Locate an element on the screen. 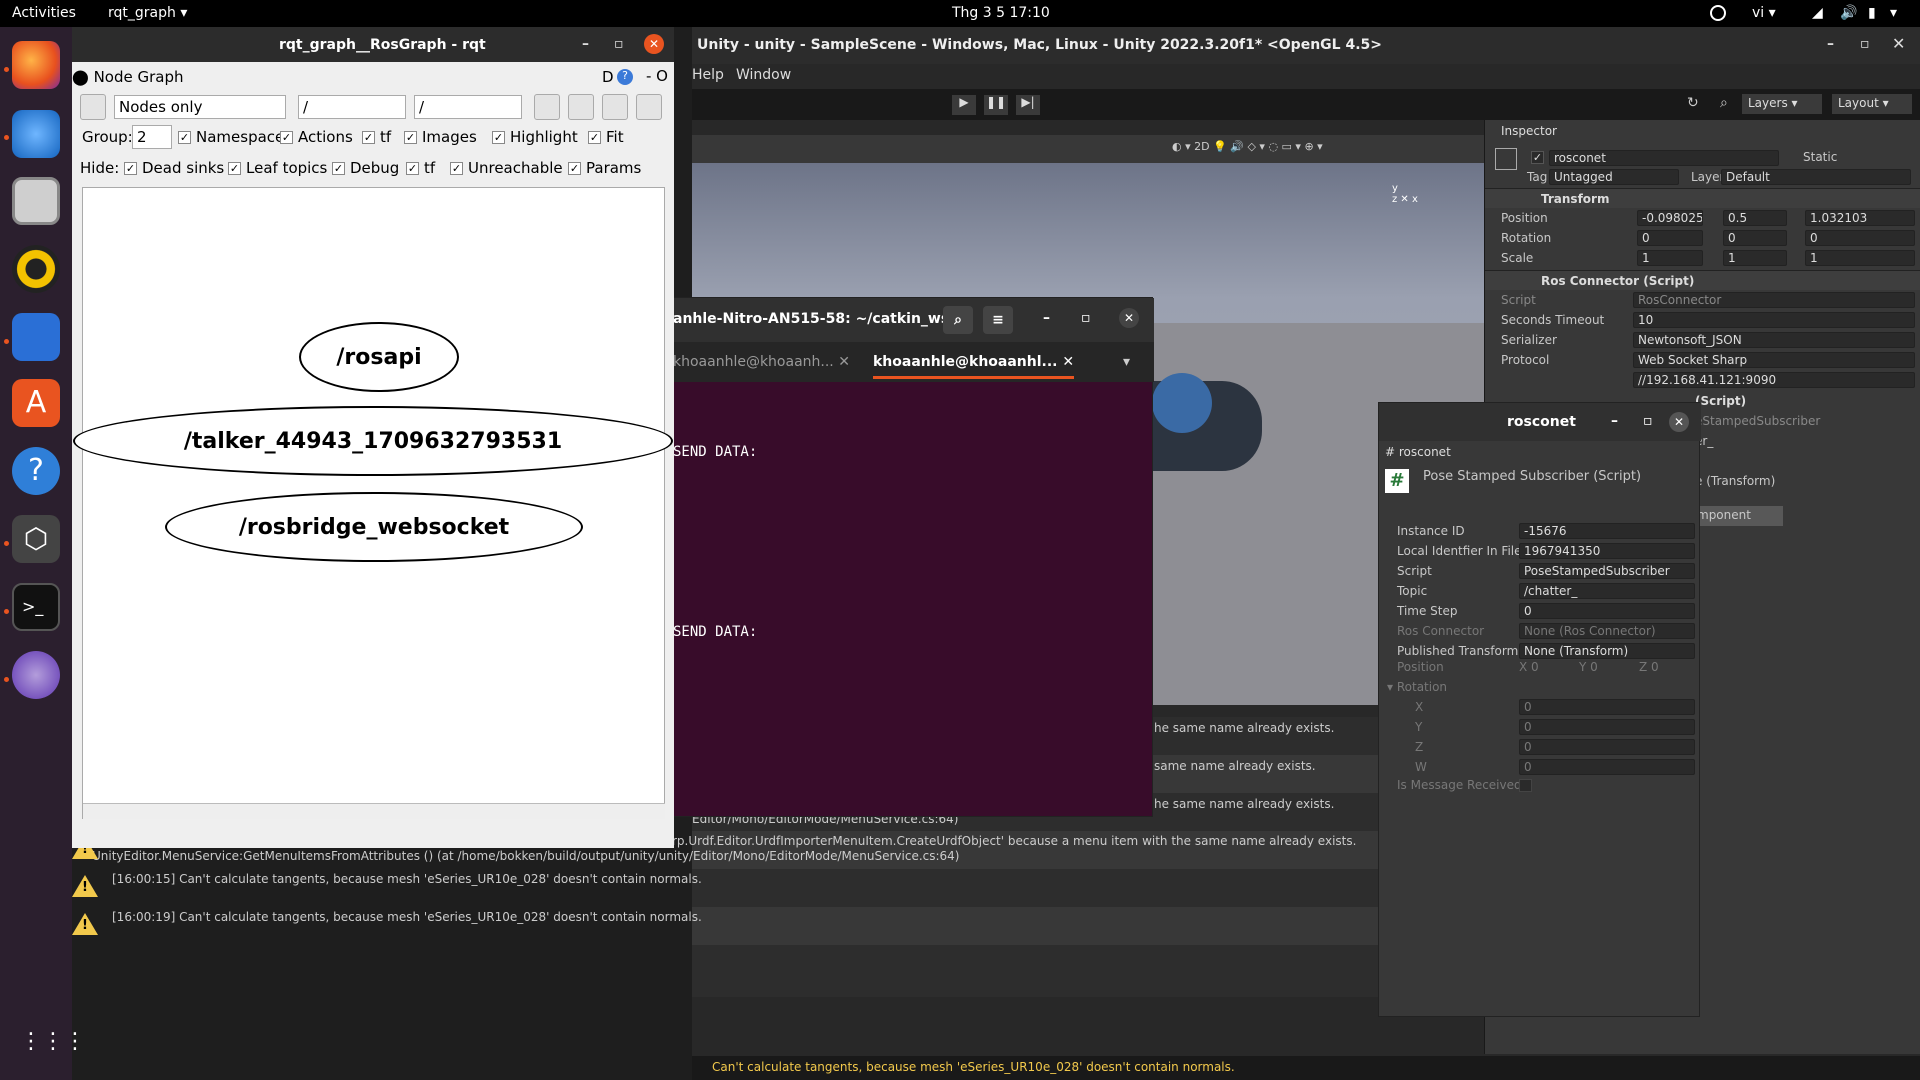 Image resolution: width=1920 pixels, height=1080 pixels. volume-icon: 🔊 is located at coordinates (1848, 13).